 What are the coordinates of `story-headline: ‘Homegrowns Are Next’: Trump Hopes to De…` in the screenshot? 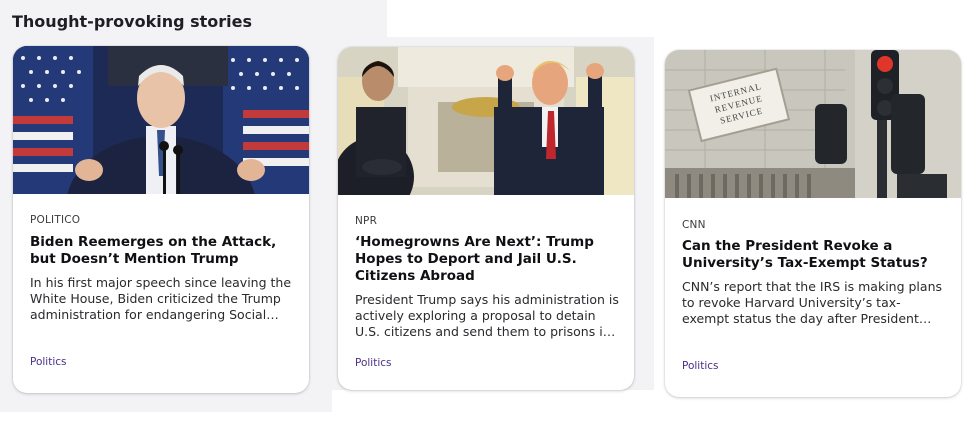 It's located at (488, 259).